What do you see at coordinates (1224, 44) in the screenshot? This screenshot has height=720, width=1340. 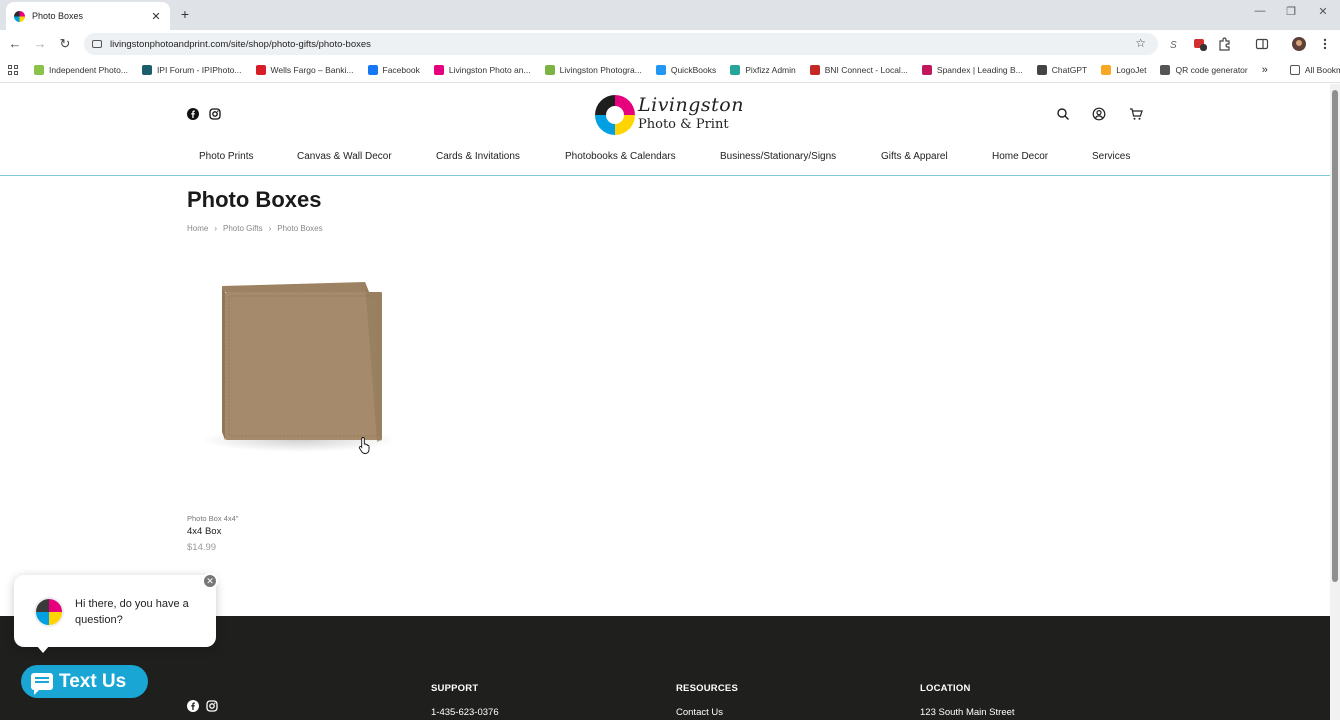 I see `extensions-puzzle-icon` at bounding box center [1224, 44].